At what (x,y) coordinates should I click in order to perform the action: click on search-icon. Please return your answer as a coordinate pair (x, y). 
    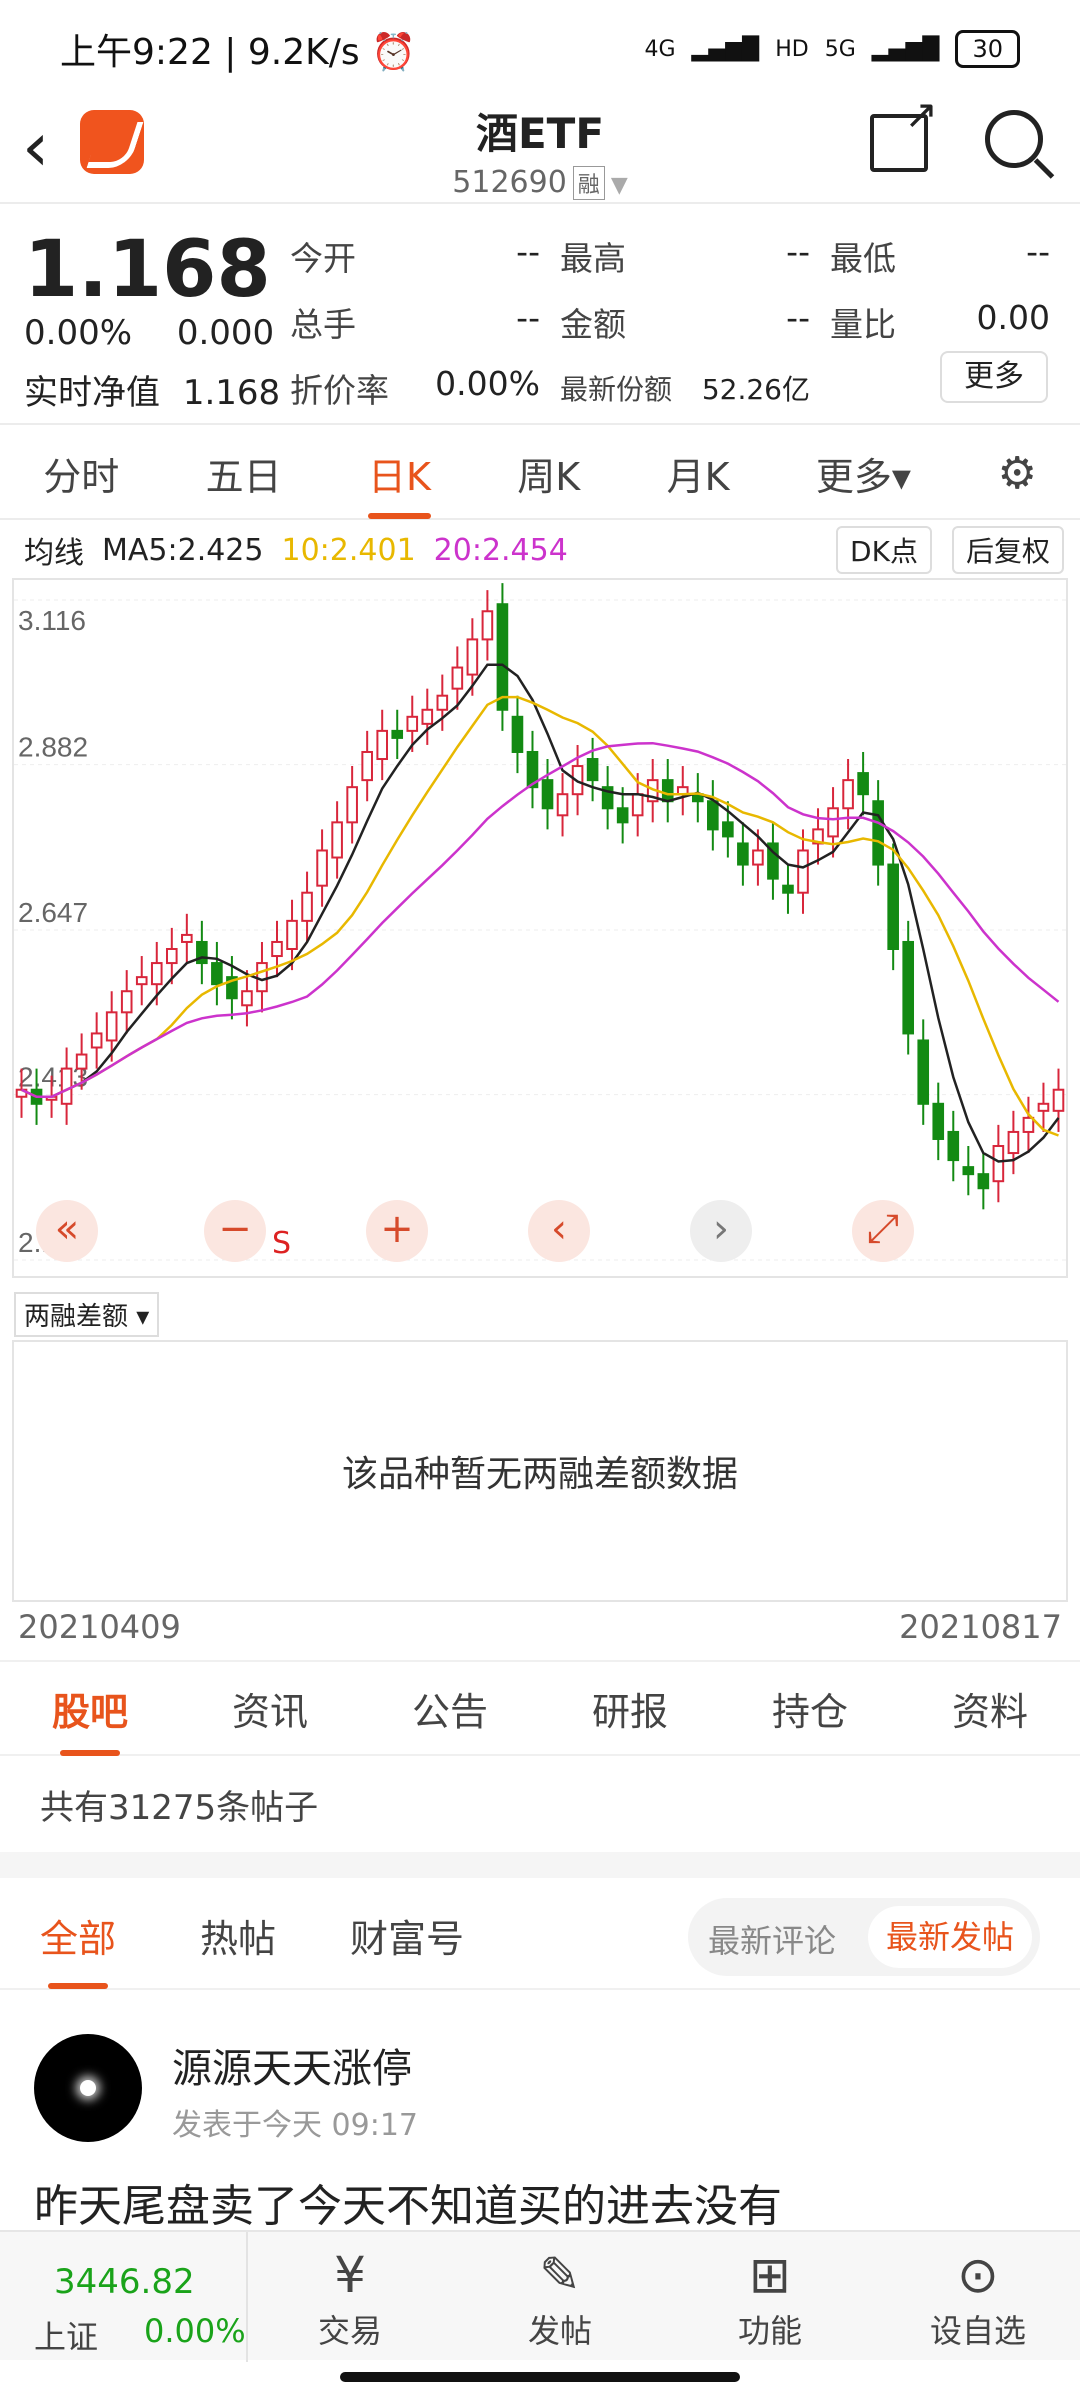
    Looking at the image, I should click on (1014, 139).